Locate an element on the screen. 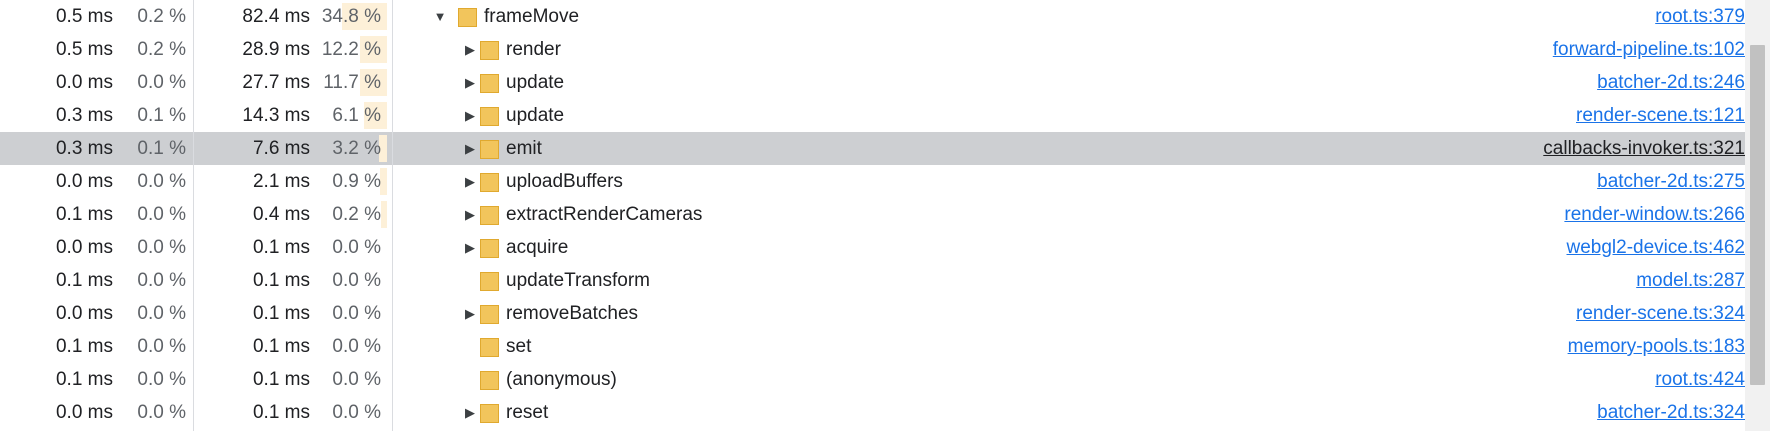 Image resolution: width=1770 pixels, height=431 pixels. total-percent-value: 11.7 % is located at coordinates (352, 82).